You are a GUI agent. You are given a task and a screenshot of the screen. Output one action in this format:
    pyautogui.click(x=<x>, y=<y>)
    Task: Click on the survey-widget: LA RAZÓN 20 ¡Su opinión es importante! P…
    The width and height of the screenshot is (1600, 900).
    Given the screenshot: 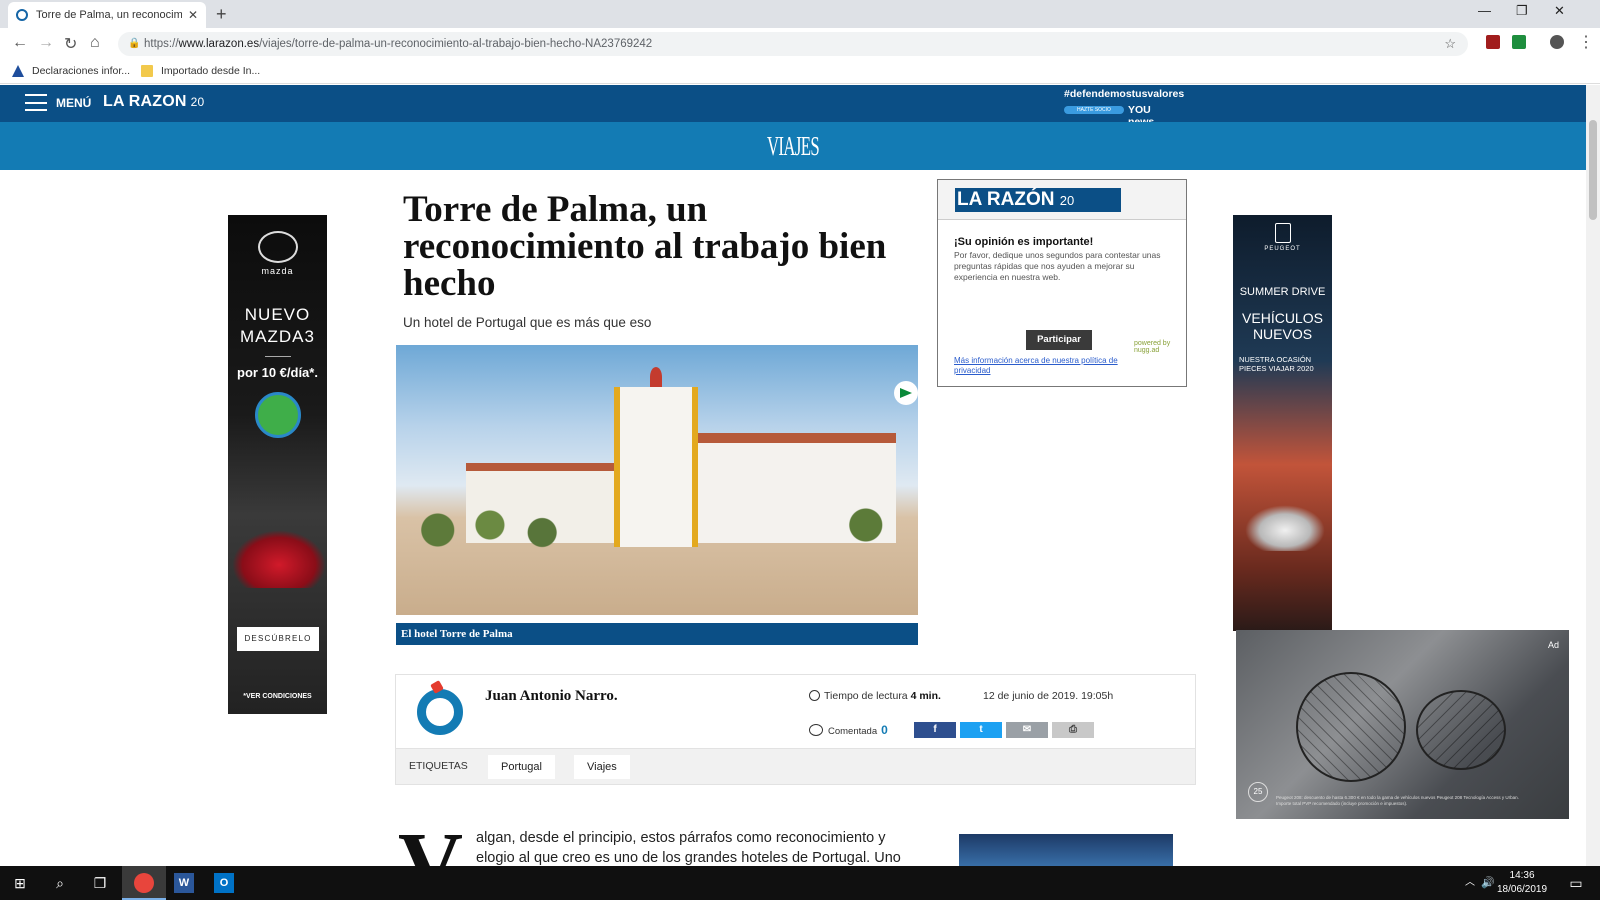 What is the action you would take?
    pyautogui.click(x=1062, y=283)
    